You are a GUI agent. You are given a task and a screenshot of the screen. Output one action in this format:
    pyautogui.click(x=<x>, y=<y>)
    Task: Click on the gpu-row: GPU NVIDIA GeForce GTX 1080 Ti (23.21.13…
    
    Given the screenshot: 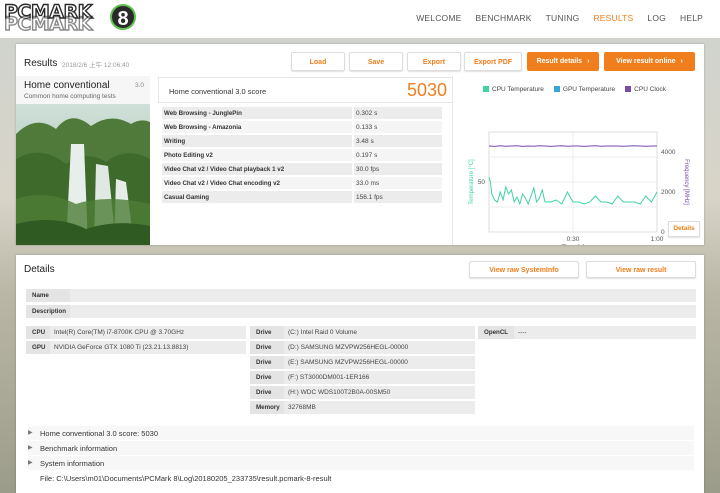 What is the action you would take?
    pyautogui.click(x=136, y=347)
    